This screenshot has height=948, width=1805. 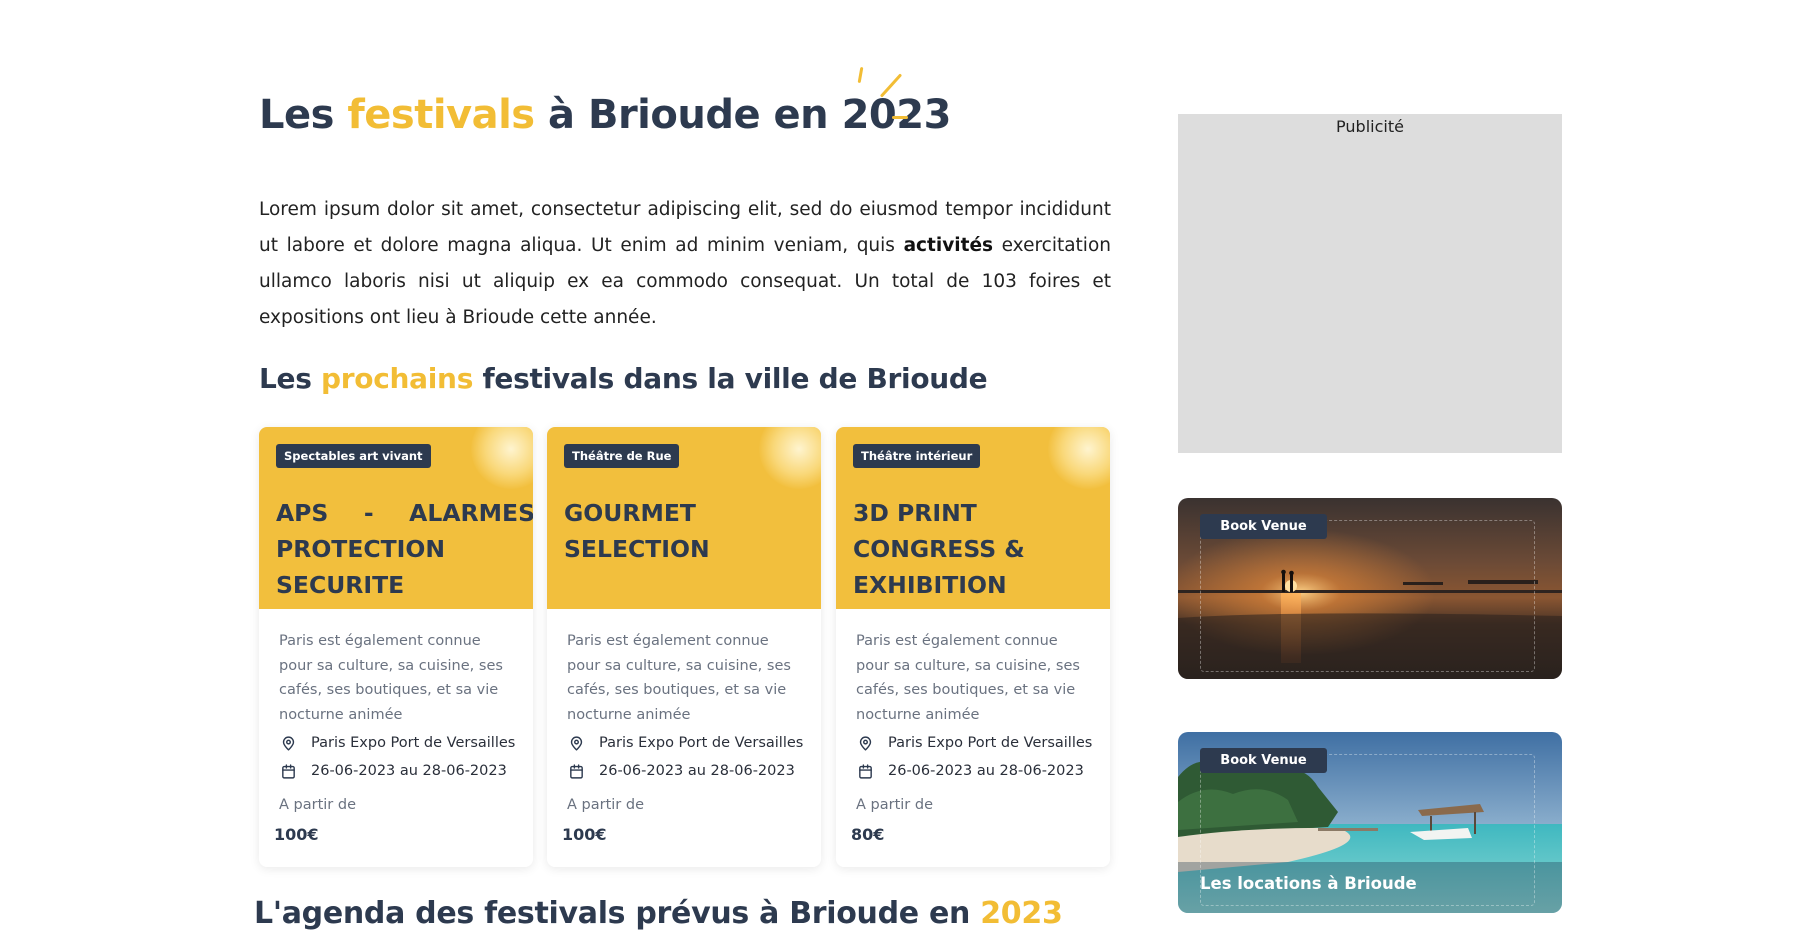 What do you see at coordinates (404, 549) in the screenshot?
I see `card-title: APS - ALARMES PROTECTION SECURITE` at bounding box center [404, 549].